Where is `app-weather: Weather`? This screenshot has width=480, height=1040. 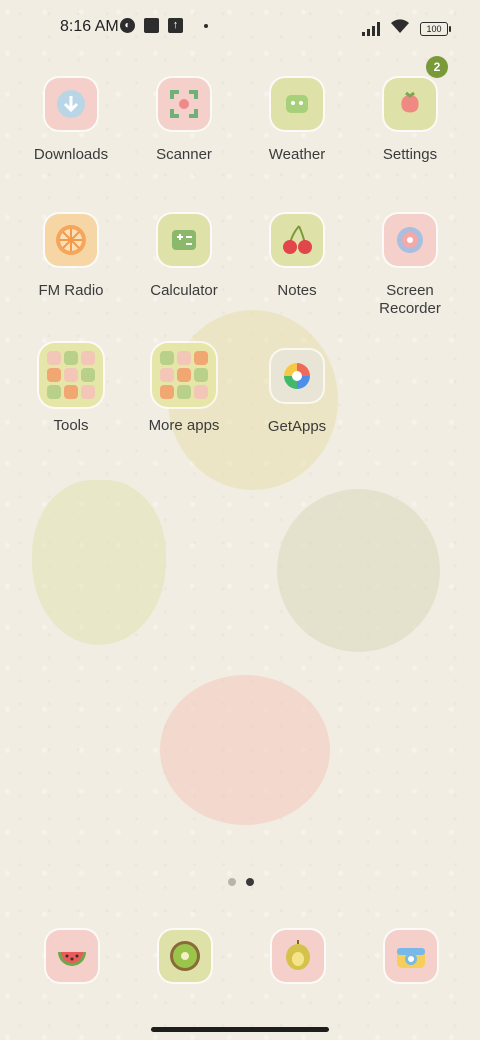 app-weather: Weather is located at coordinates (297, 121).